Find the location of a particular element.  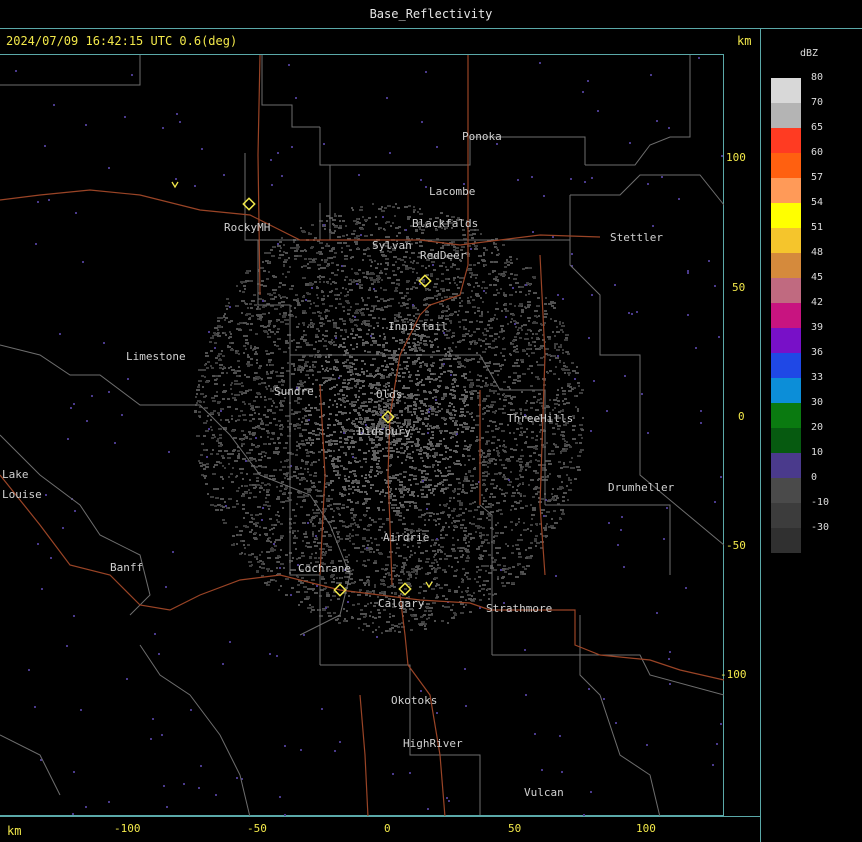

legend-label: 42 is located at coordinates (817, 302).